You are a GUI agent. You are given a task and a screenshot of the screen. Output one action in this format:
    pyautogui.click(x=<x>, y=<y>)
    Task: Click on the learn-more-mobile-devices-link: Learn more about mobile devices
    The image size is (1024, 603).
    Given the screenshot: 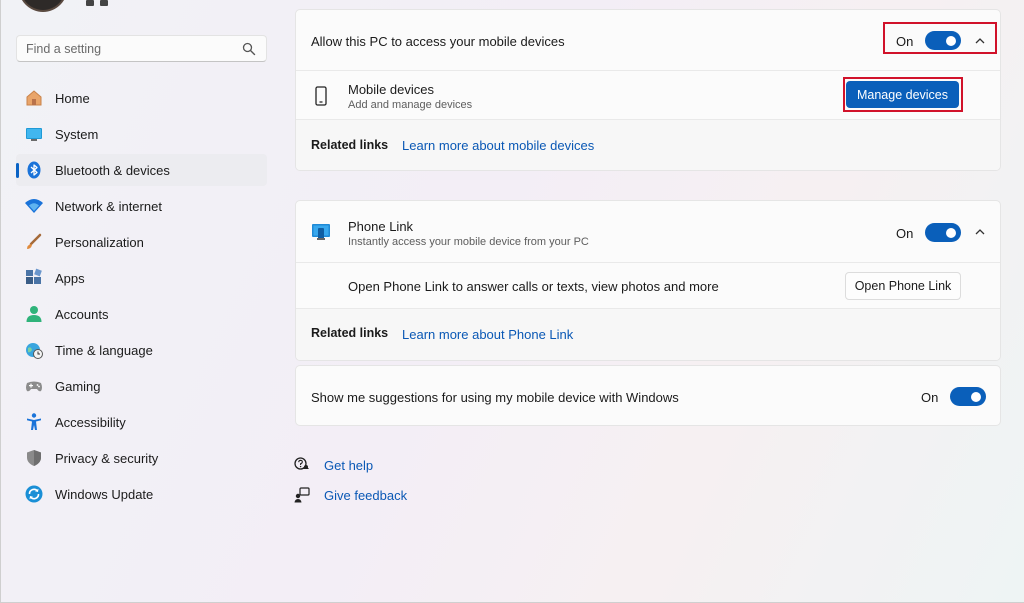 What is the action you would take?
    pyautogui.click(x=498, y=145)
    